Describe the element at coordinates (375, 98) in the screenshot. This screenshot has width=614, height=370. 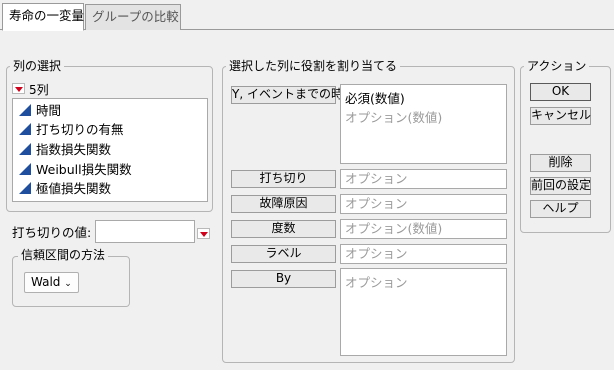
I see `y-required-text: 必須(数値)` at that location.